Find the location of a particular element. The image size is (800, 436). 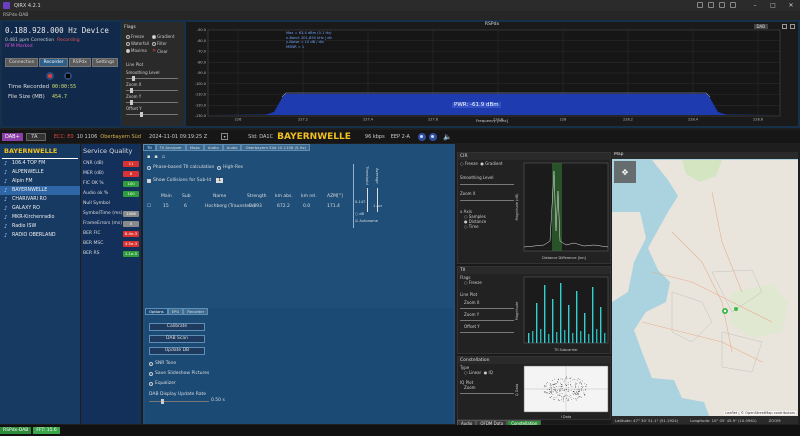

cir-title: CIR is located at coordinates (534, 156).